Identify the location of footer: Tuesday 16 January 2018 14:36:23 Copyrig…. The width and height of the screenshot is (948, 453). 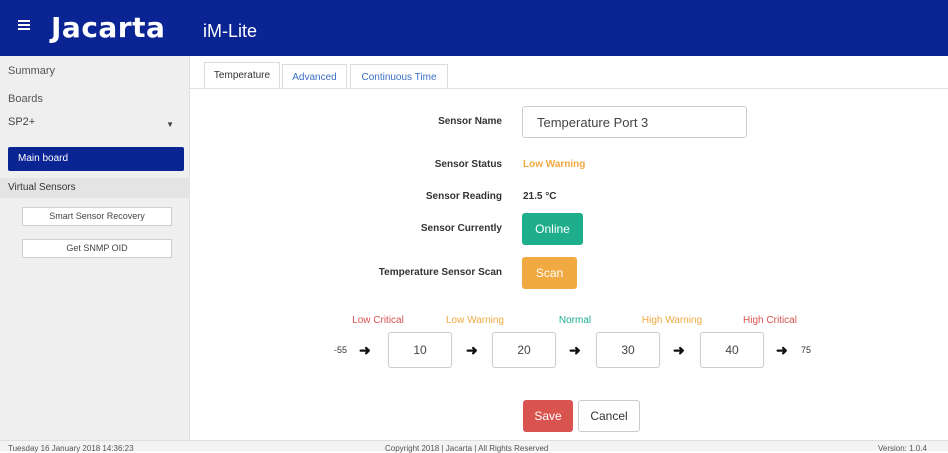
(474, 446).